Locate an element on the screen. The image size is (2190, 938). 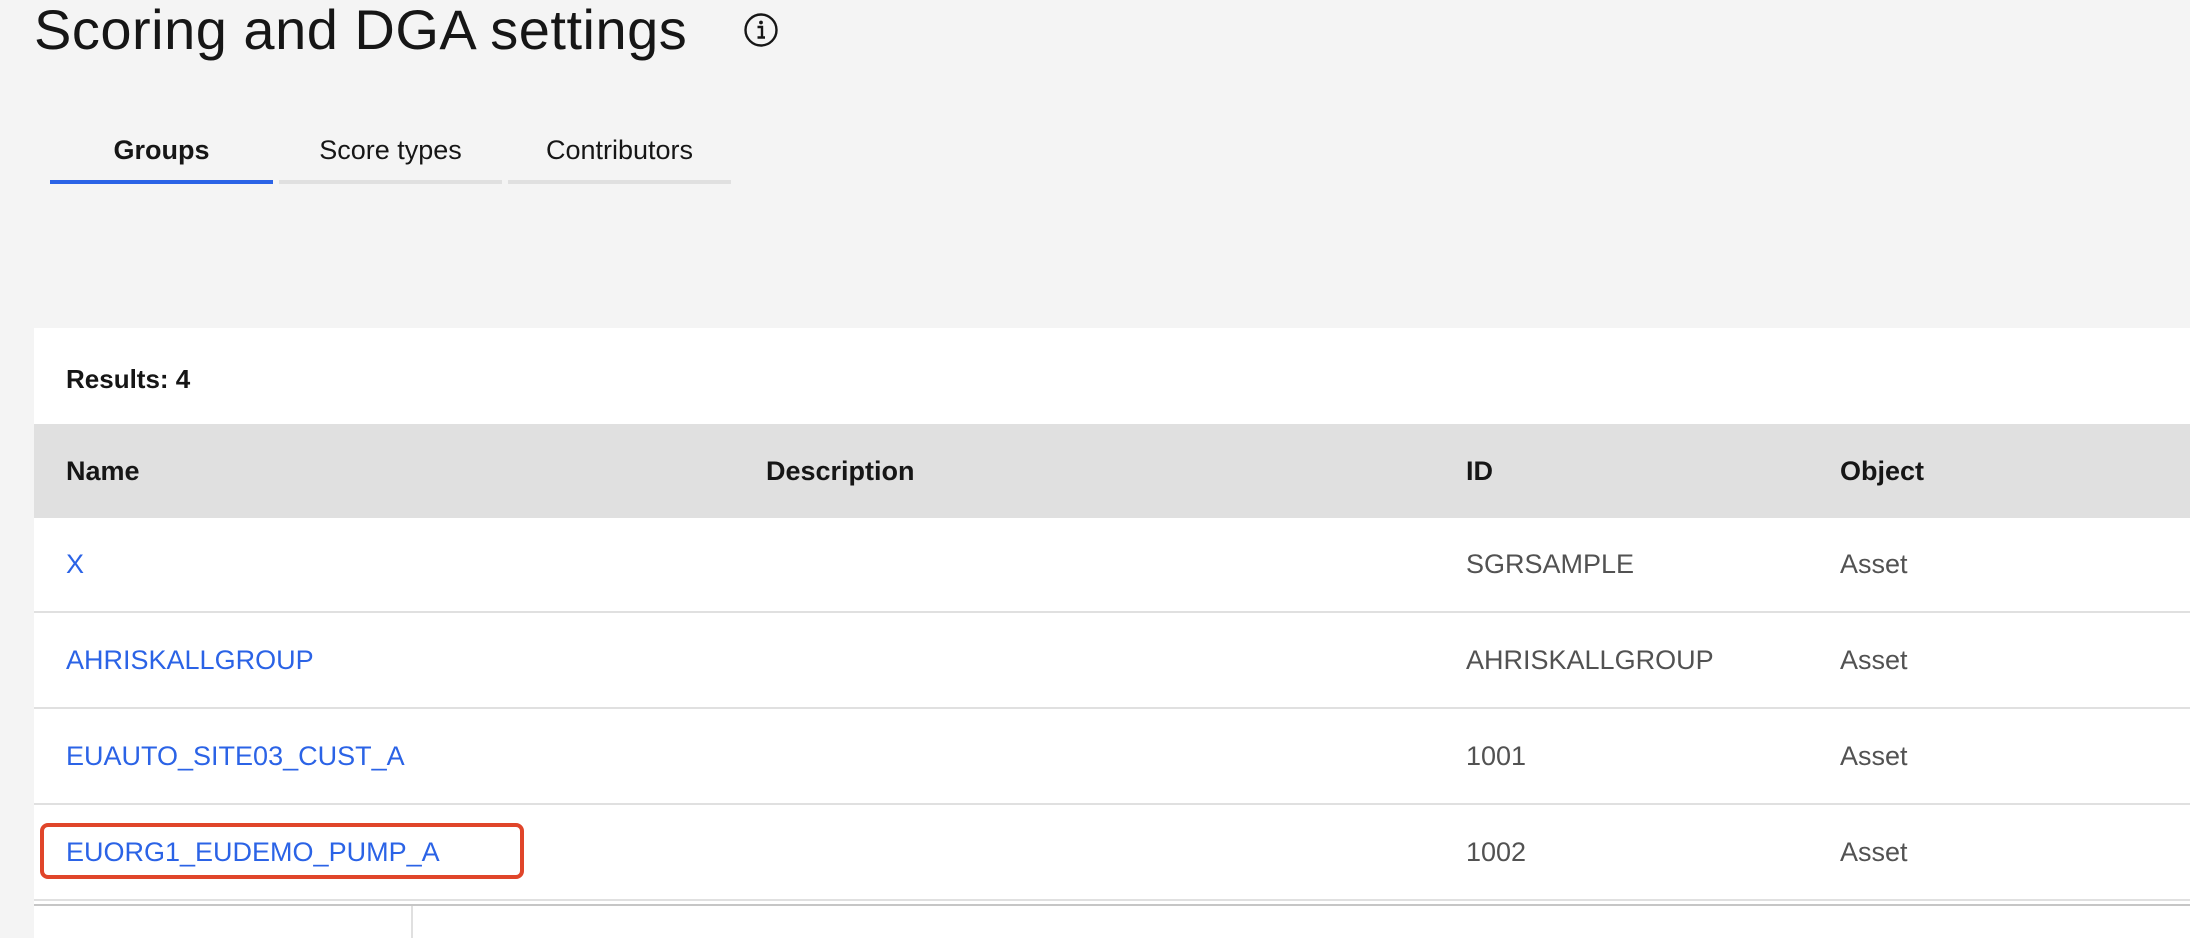
group-id: 1001 is located at coordinates (1496, 756).